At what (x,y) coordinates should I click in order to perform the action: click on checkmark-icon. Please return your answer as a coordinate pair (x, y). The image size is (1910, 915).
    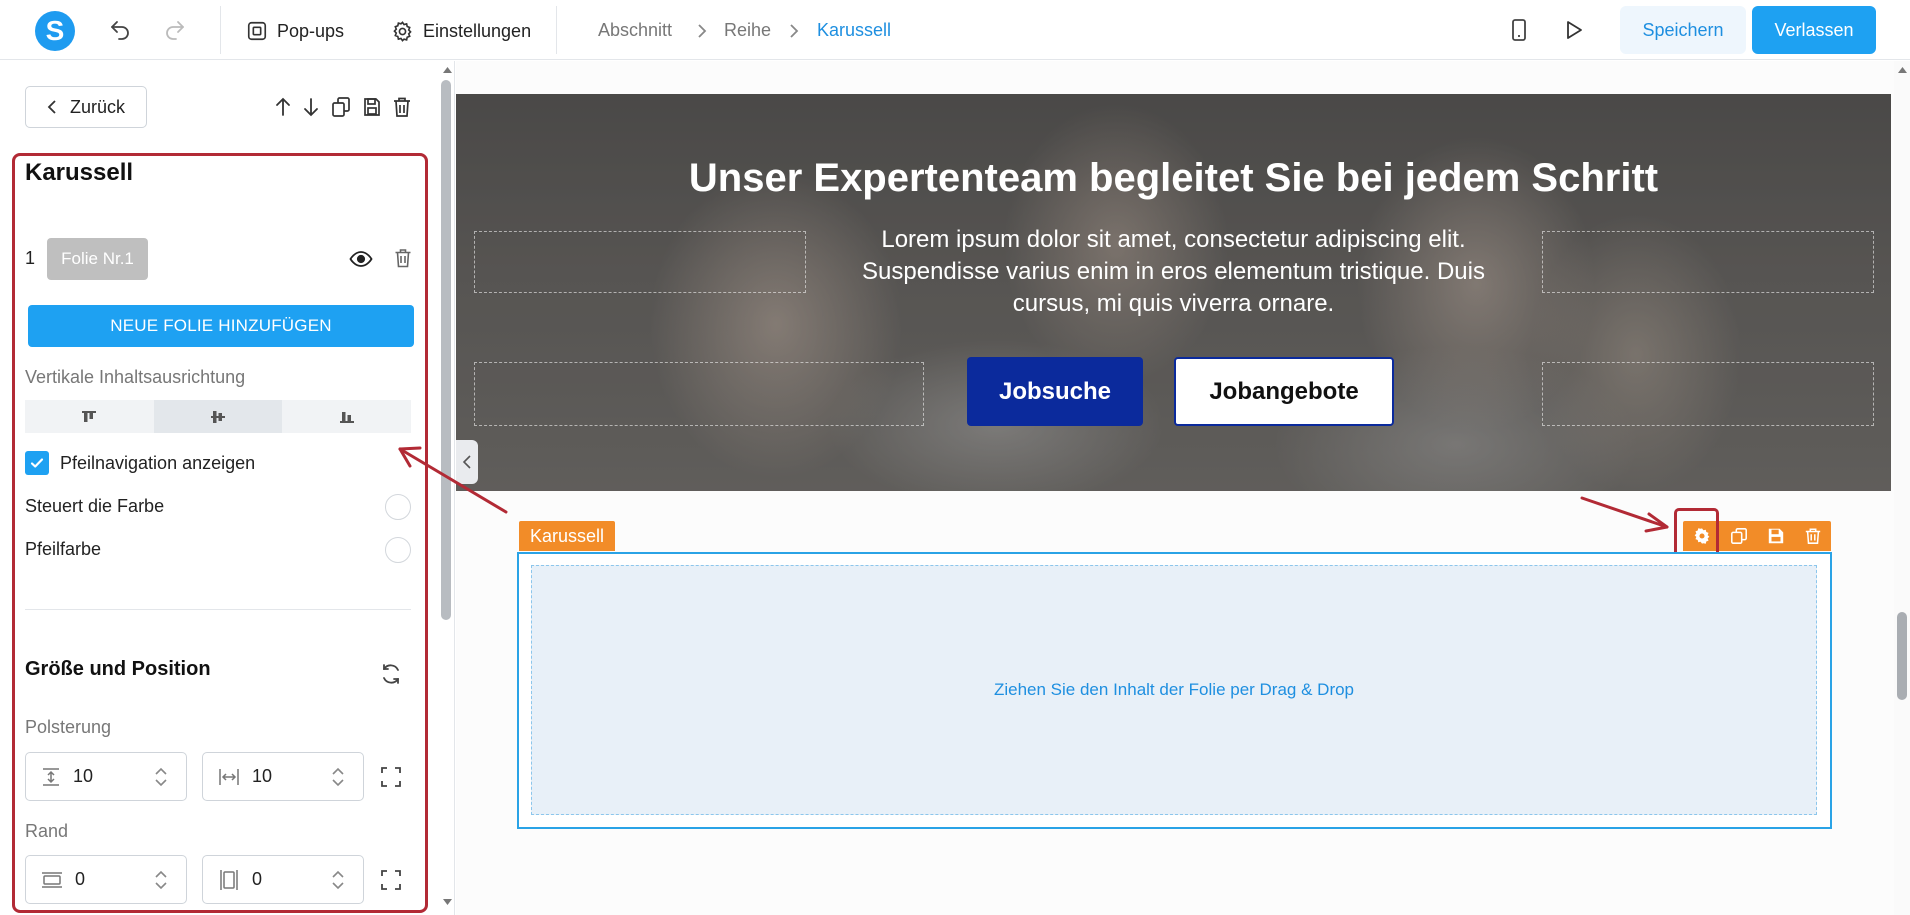
    Looking at the image, I should click on (37, 463).